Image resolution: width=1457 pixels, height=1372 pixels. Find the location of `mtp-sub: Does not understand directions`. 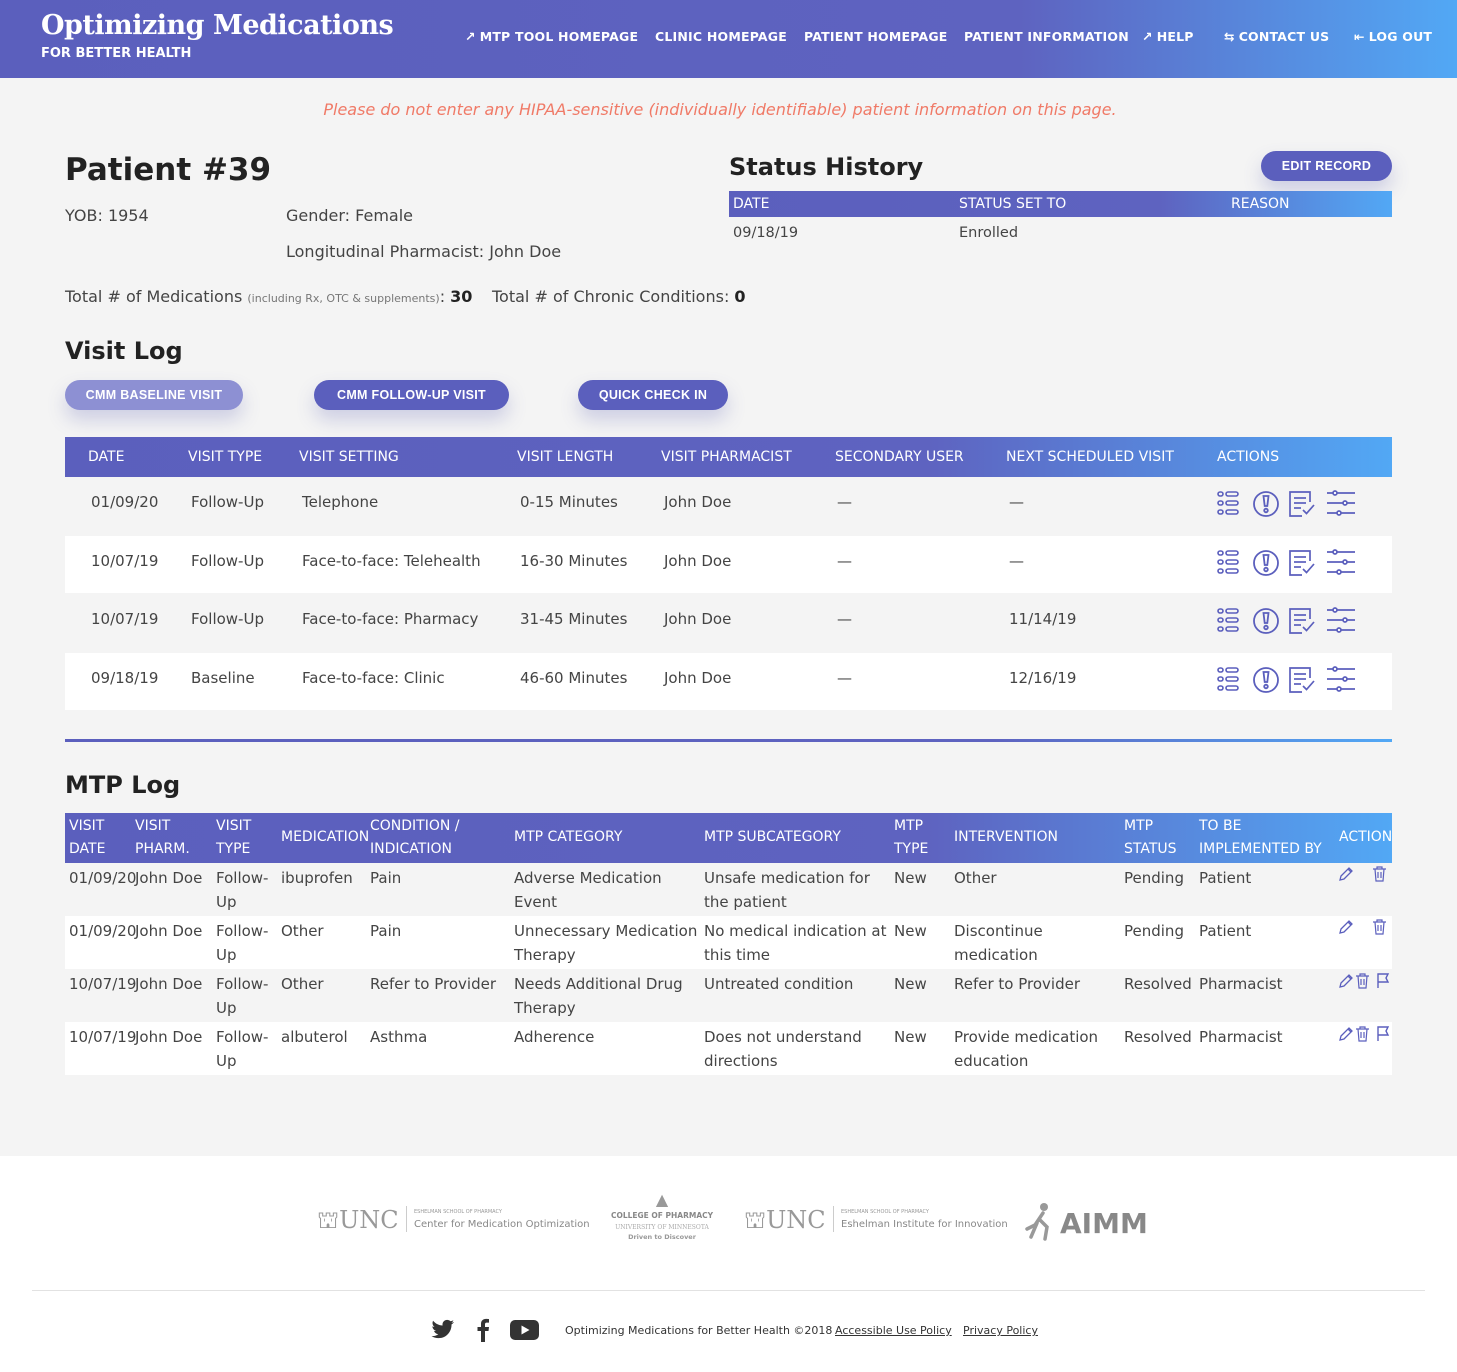

mtp-sub: Does not understand directions is located at coordinates (783, 1049).